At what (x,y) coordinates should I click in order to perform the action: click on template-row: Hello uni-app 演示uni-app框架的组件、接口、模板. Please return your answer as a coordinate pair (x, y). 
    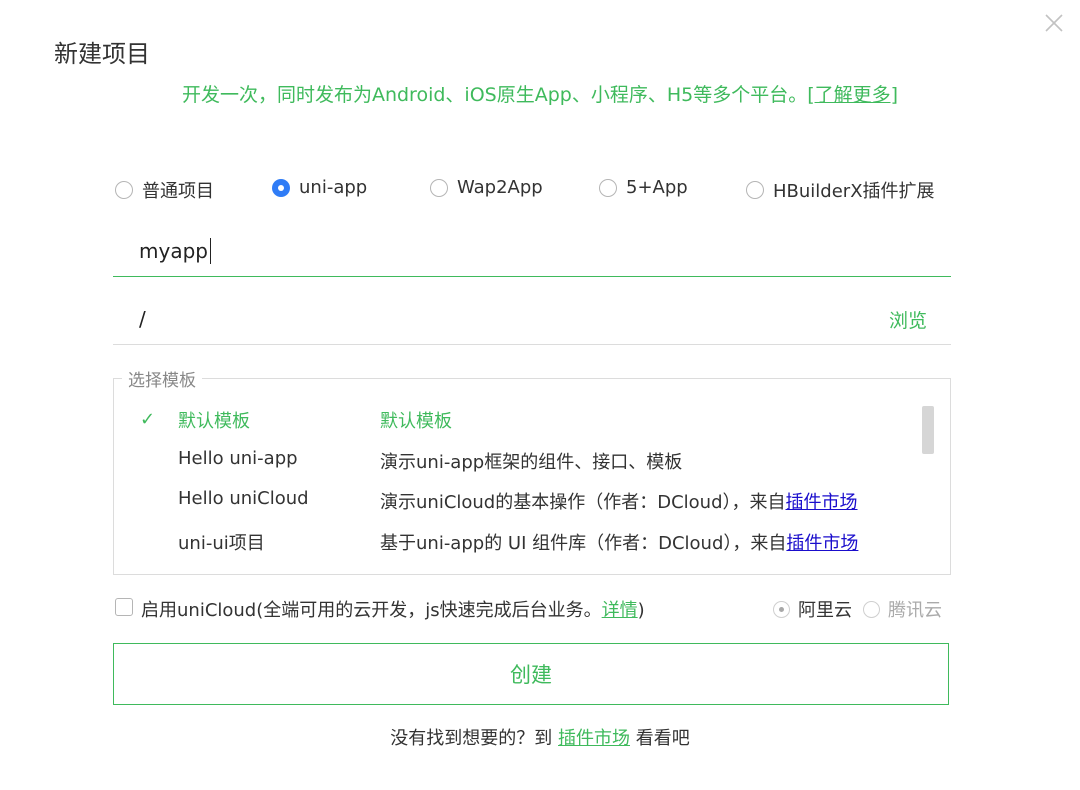
    Looking at the image, I should click on (514, 462).